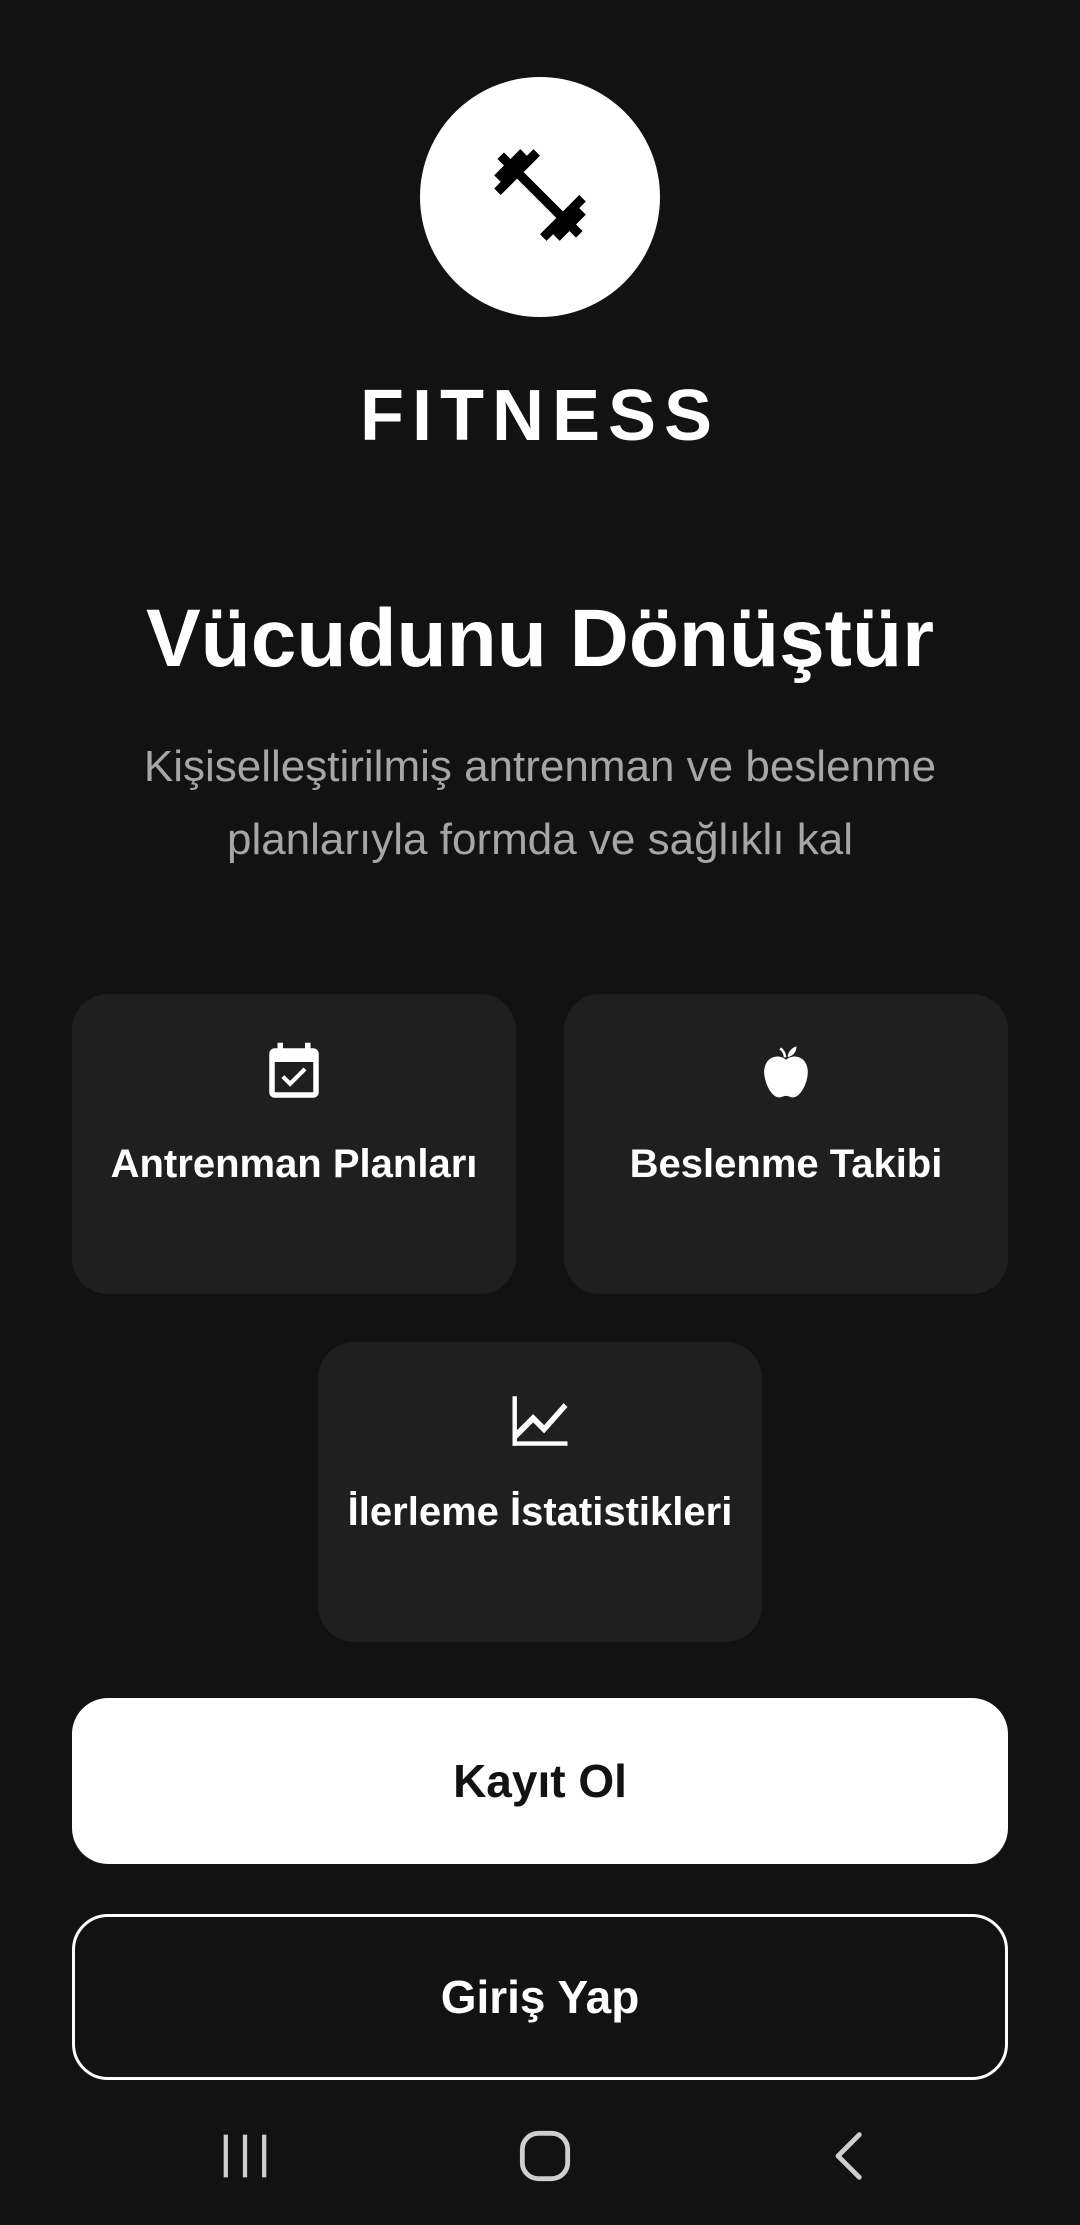  I want to click on feature-card-label: Beslenme Takibi, so click(786, 1164).